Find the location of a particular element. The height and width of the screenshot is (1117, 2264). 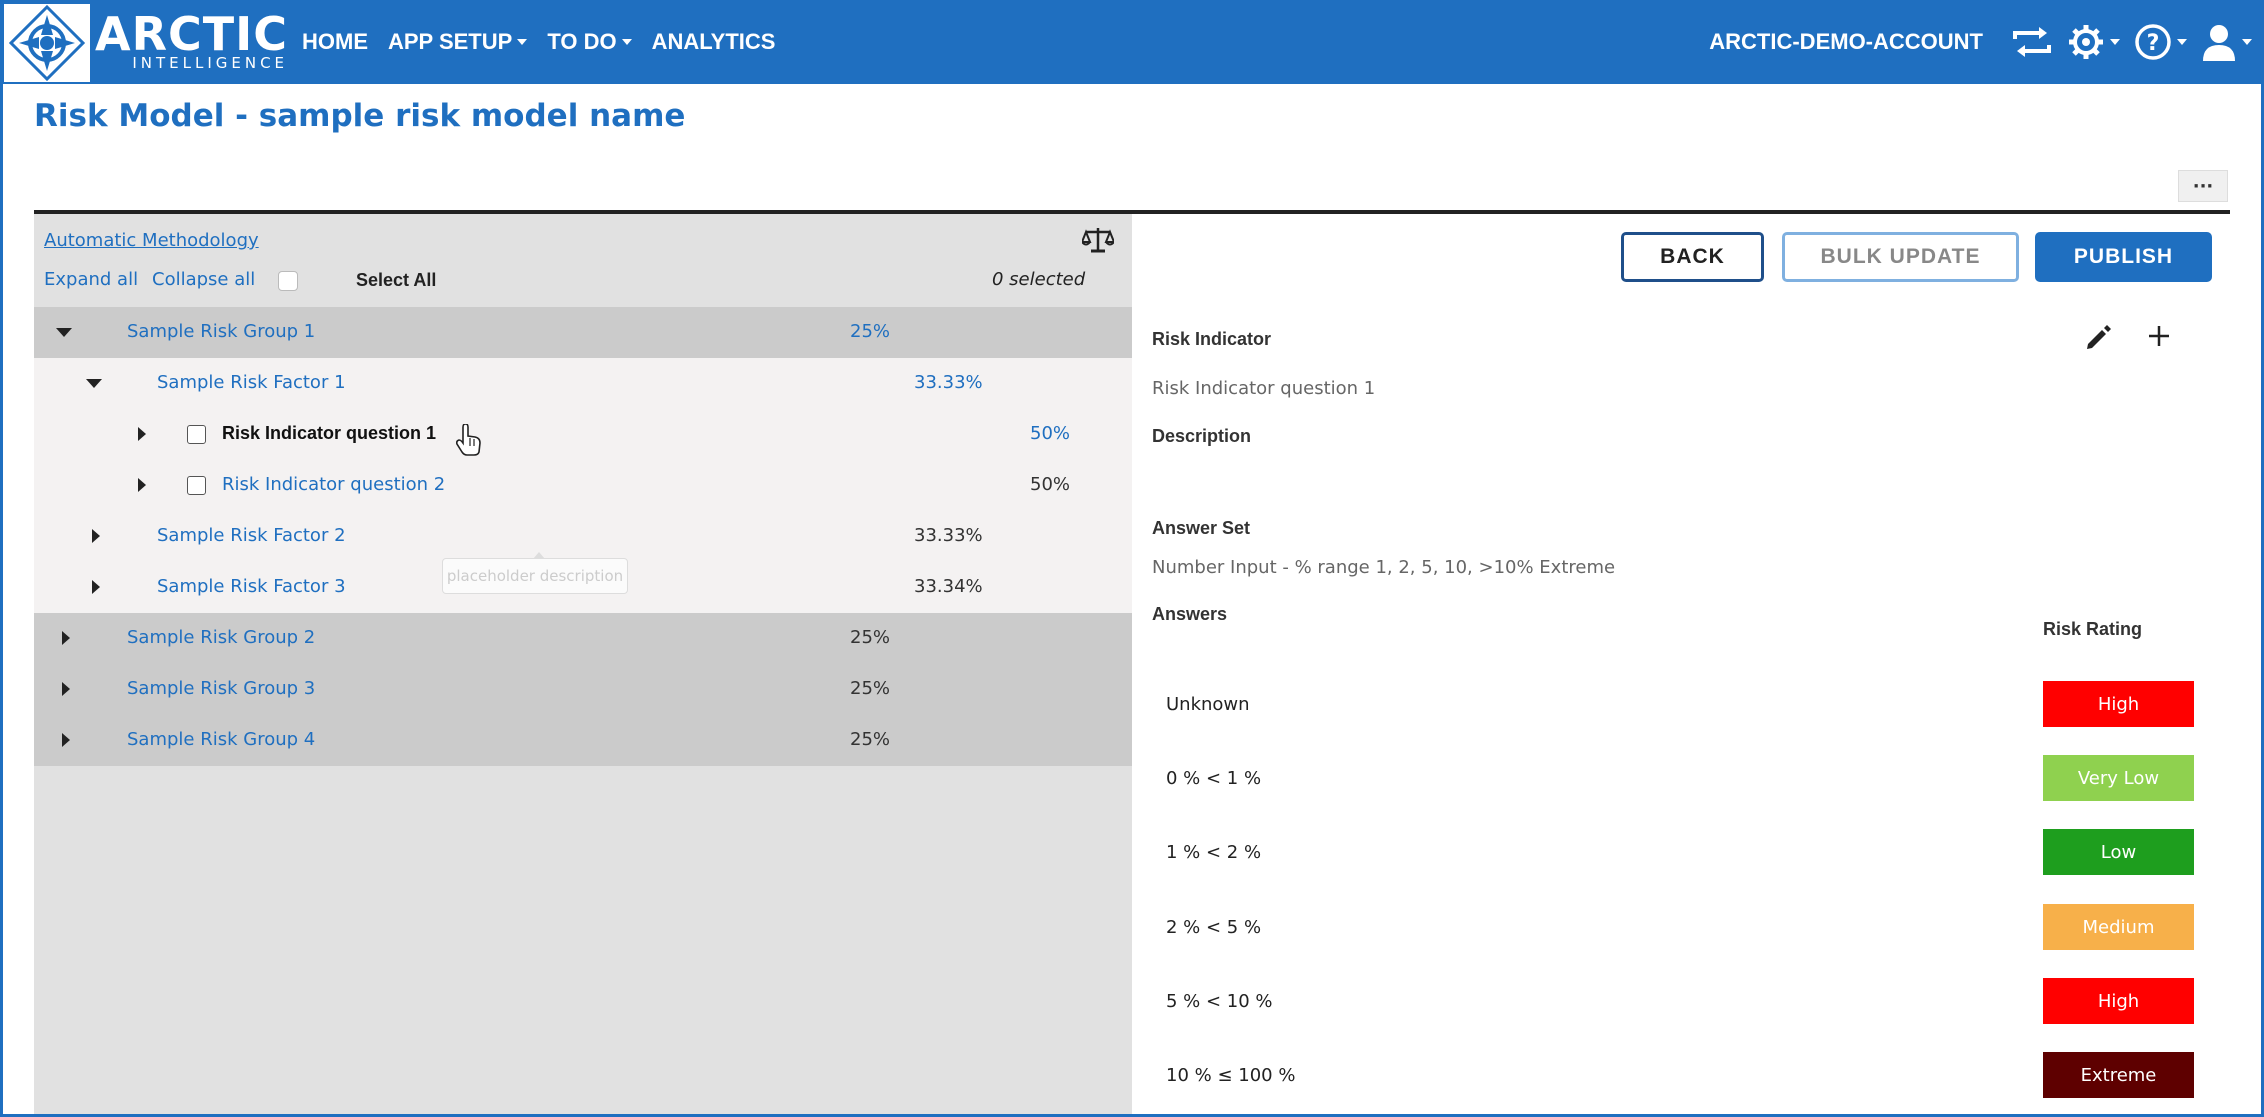

answer-row: 0 % < 1 % Very Low is located at coordinates (1673, 779).